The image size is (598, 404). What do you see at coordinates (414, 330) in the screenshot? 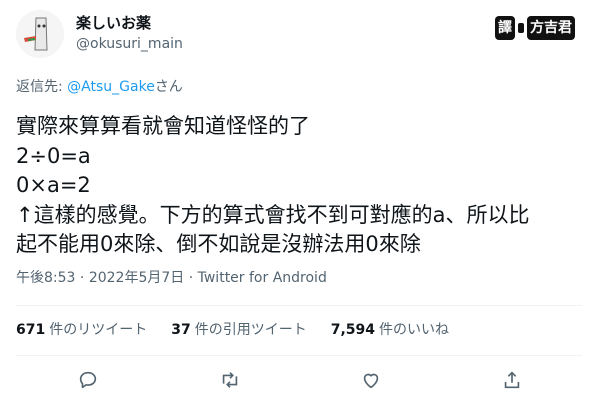
I see `likes-label: 件のいいね` at bounding box center [414, 330].